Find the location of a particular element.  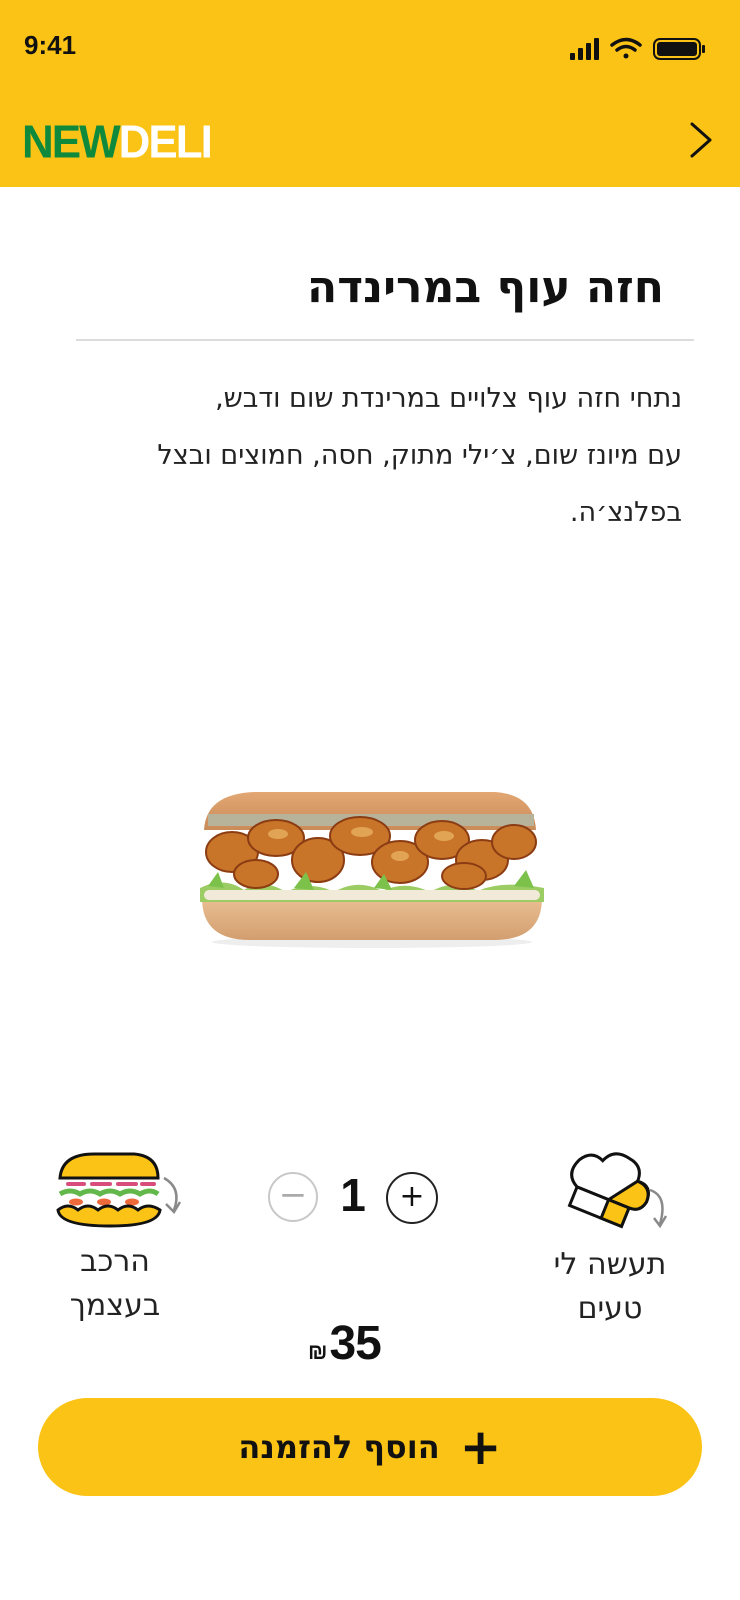

add-to-order-label: הוסף להזמנה is located at coordinates (339, 1447).